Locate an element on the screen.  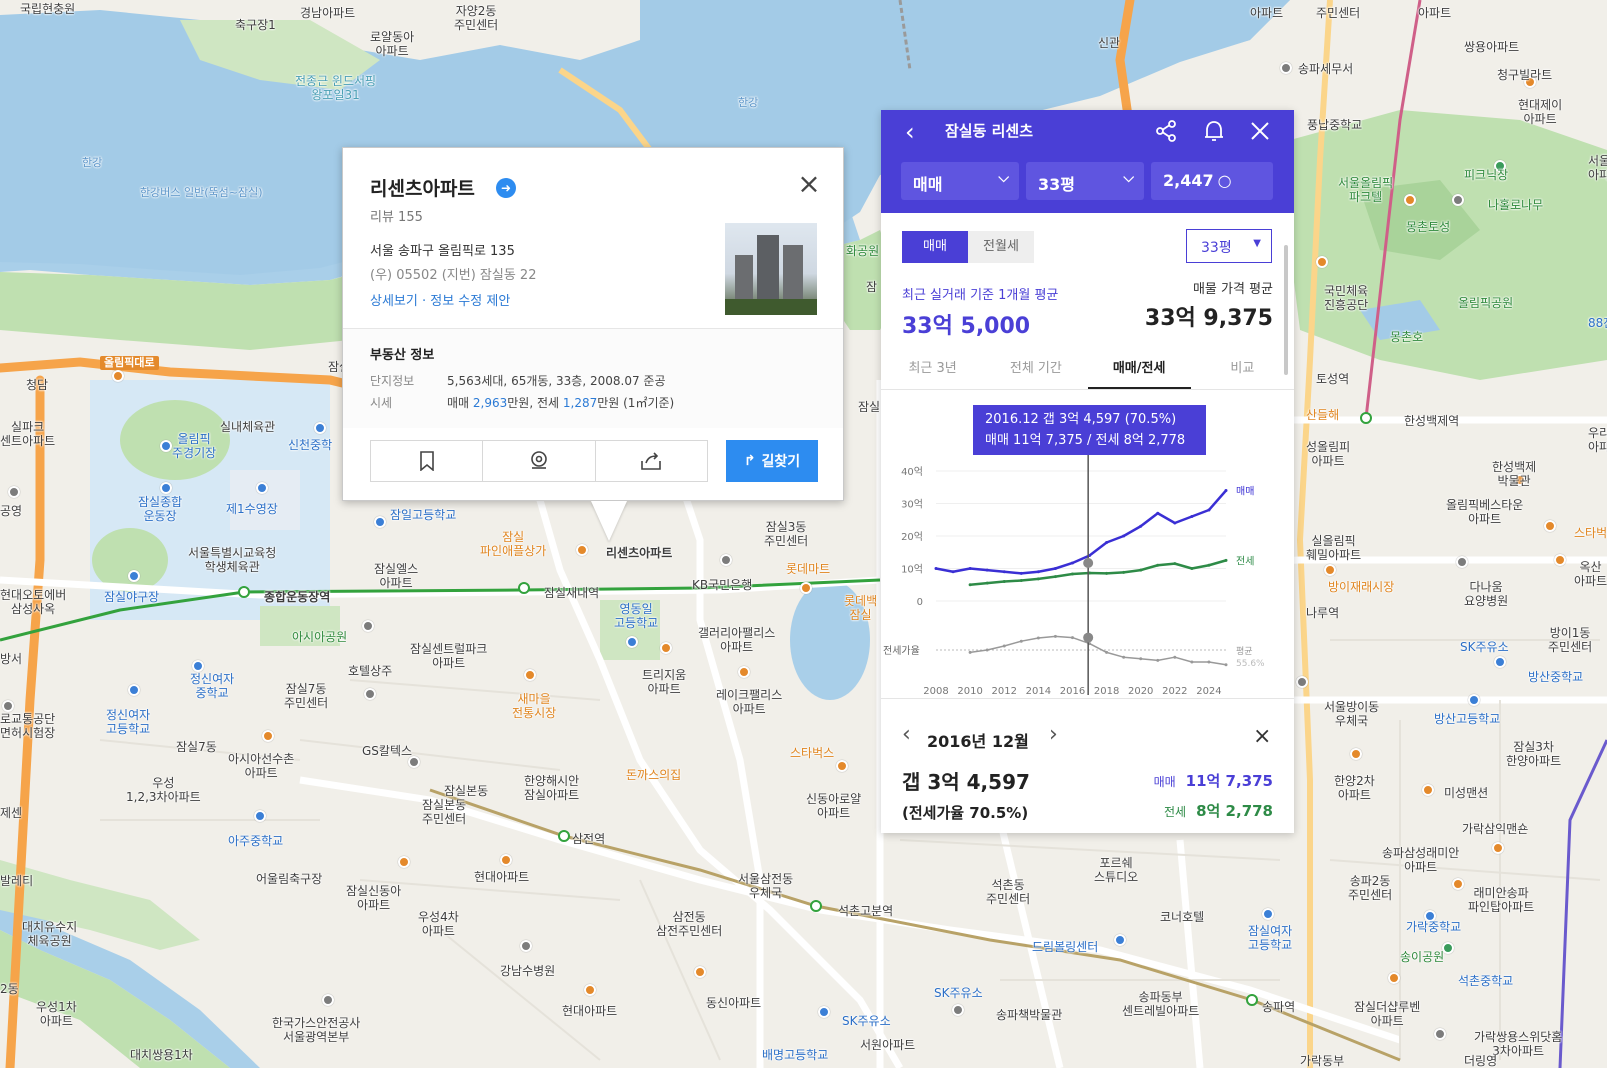
review-count: 리뷰 155 is located at coordinates (396, 215).